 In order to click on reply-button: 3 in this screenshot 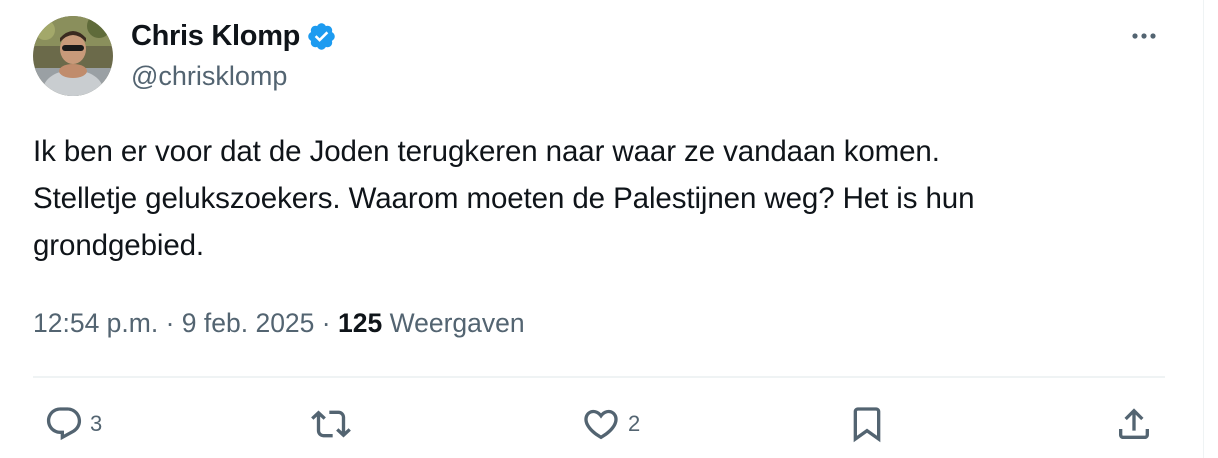, I will do `click(73, 424)`.